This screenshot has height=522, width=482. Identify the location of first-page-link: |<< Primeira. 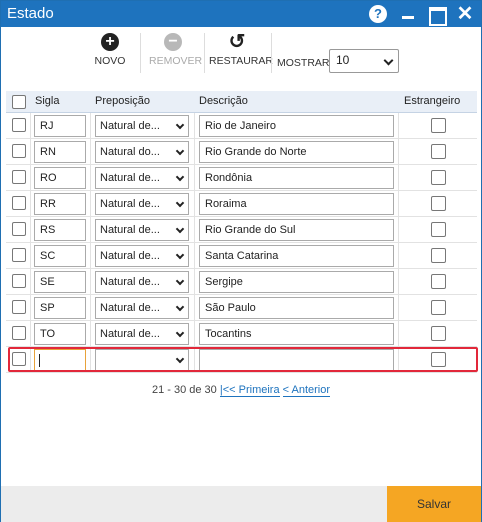
(249, 390).